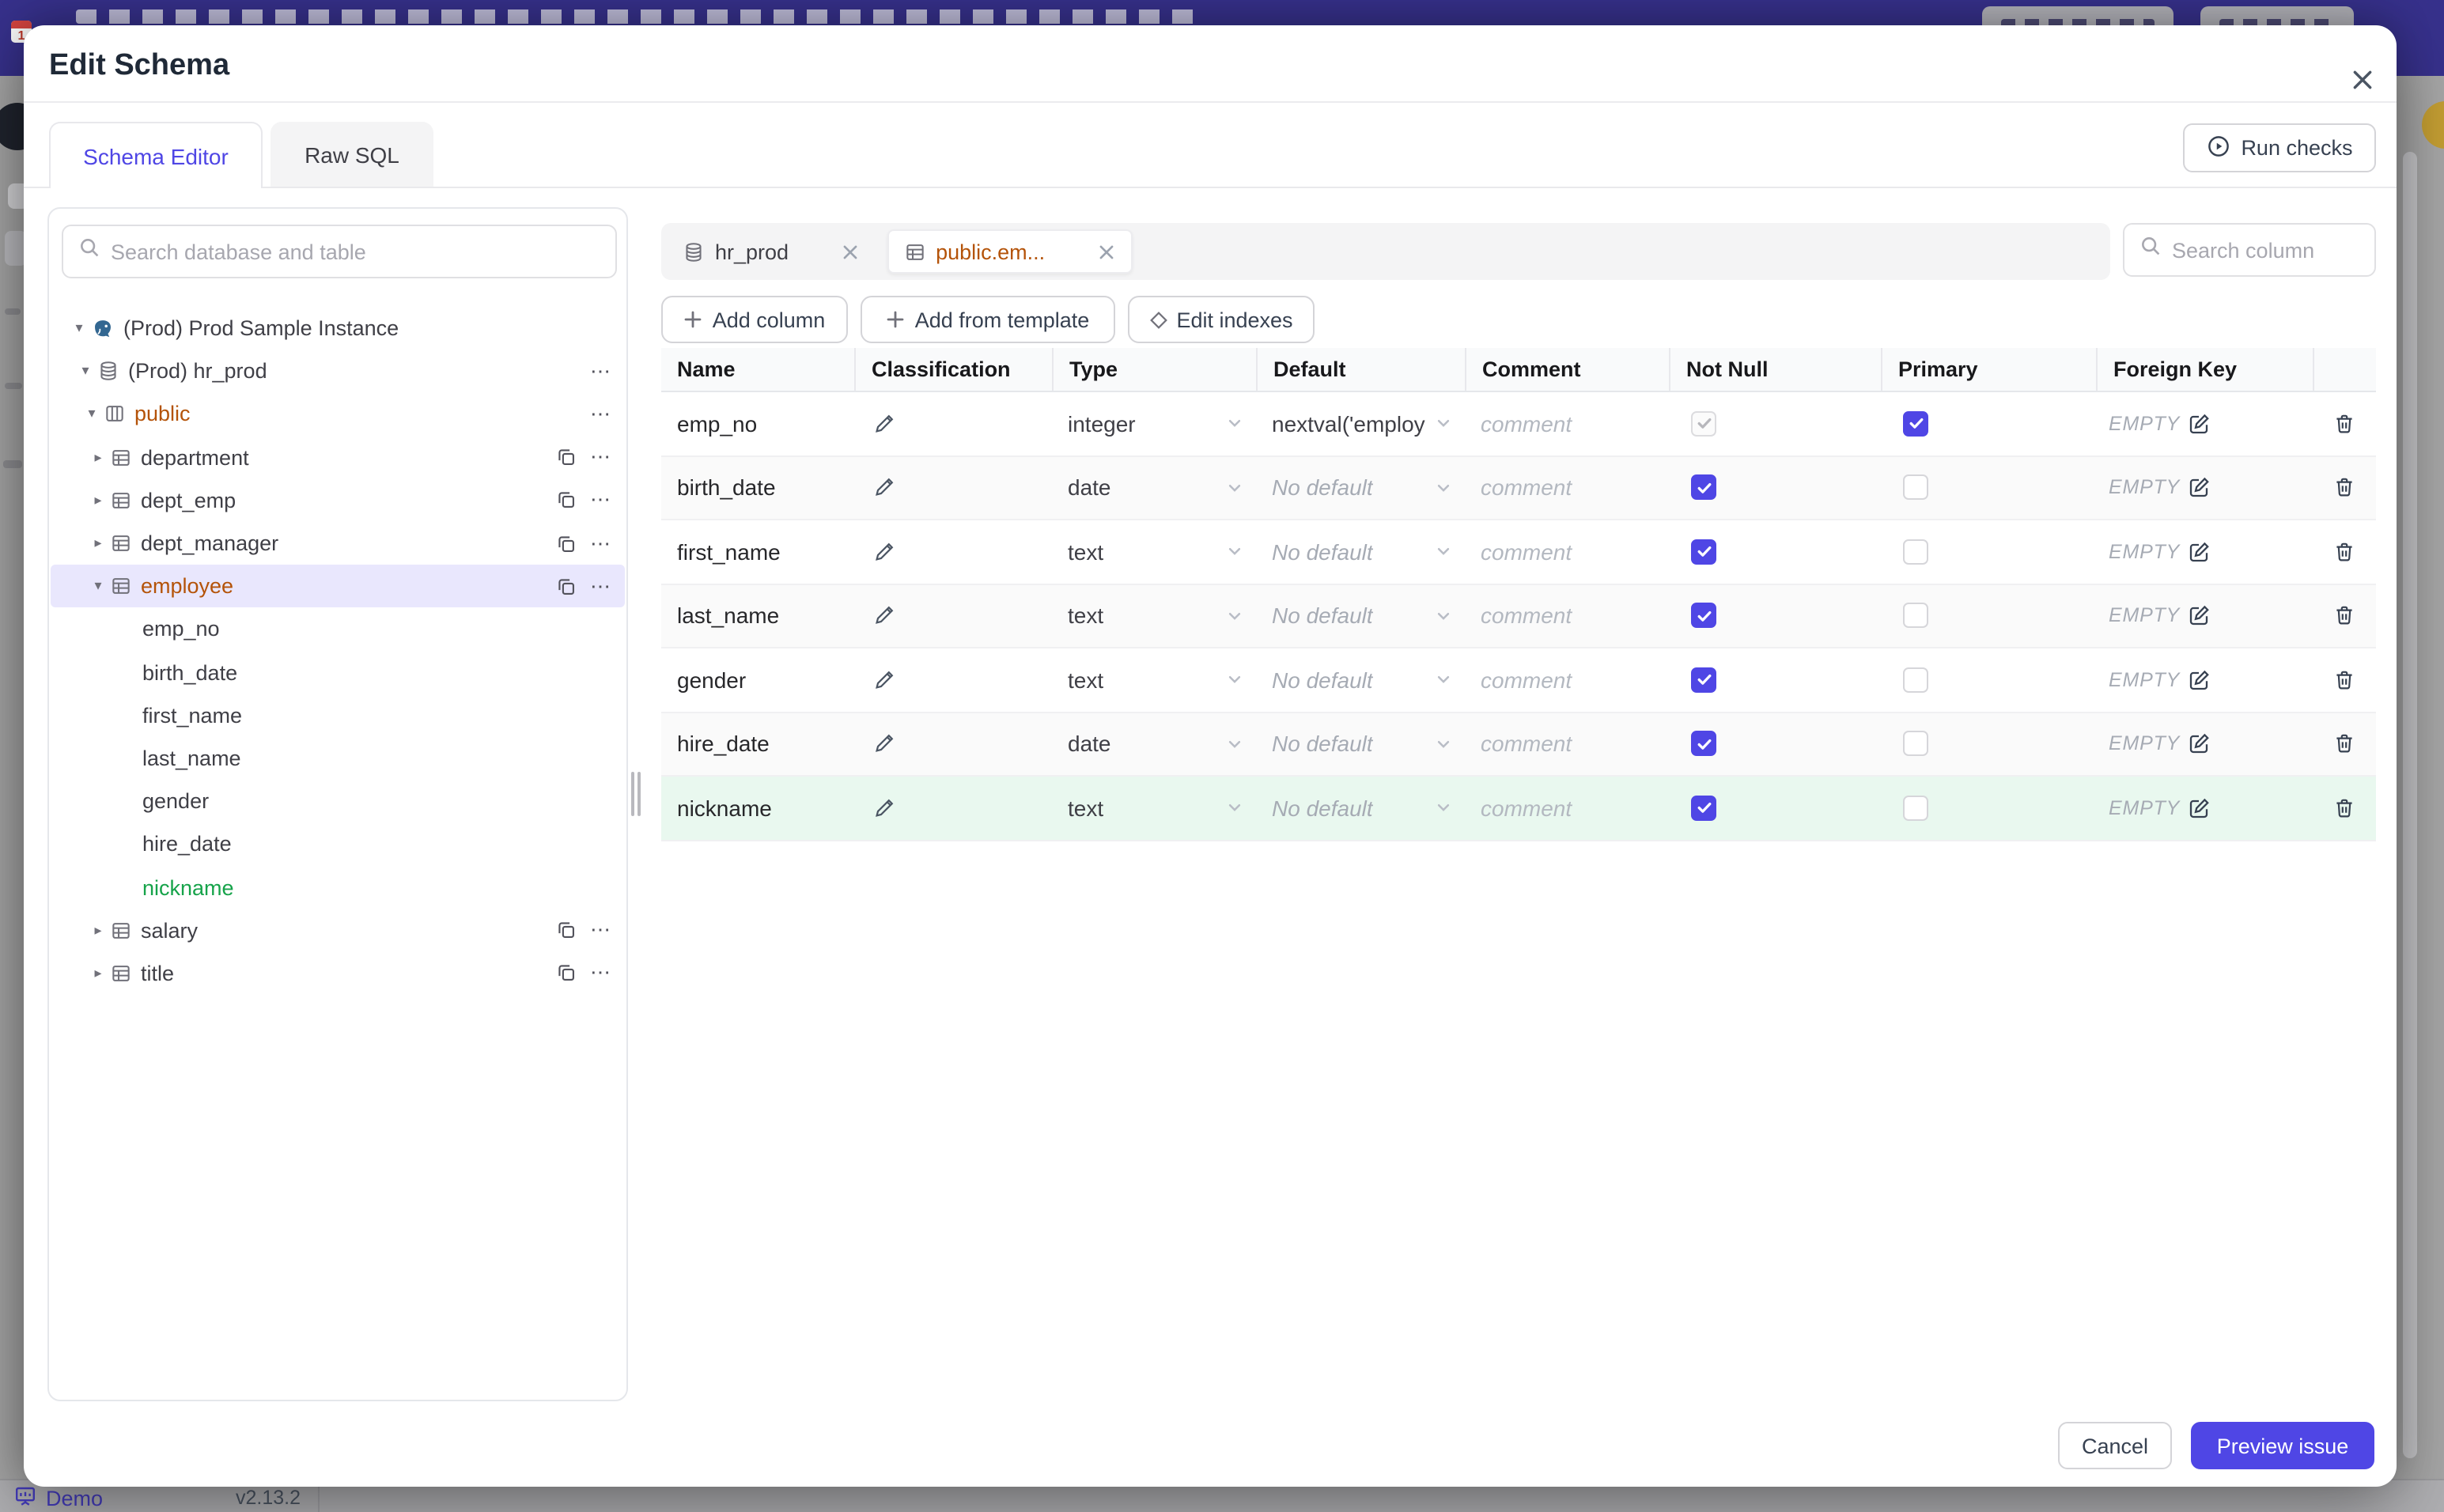  I want to click on add-from-template-button: Add from template, so click(988, 320).